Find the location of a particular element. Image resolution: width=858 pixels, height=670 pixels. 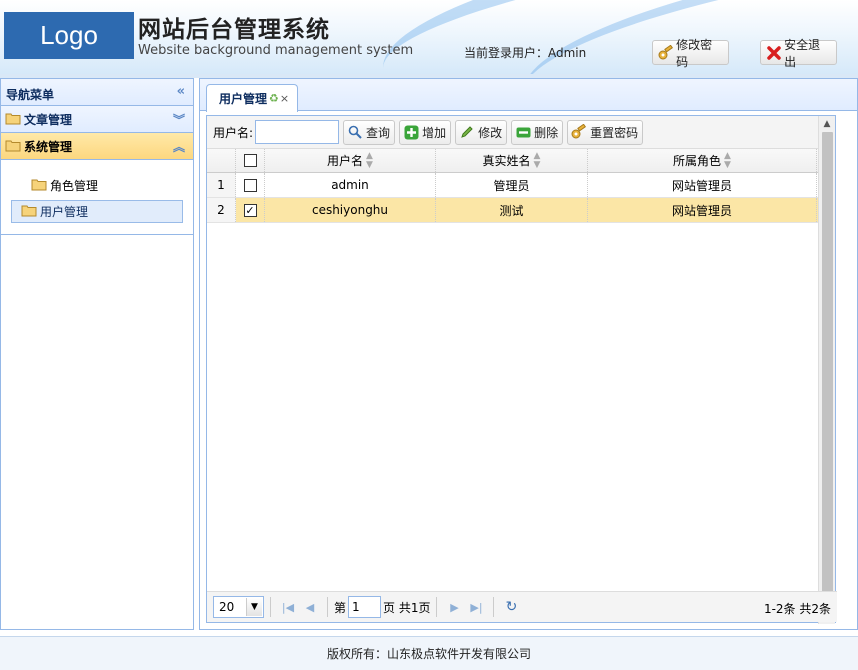

row-number: 2 is located at coordinates (221, 210).